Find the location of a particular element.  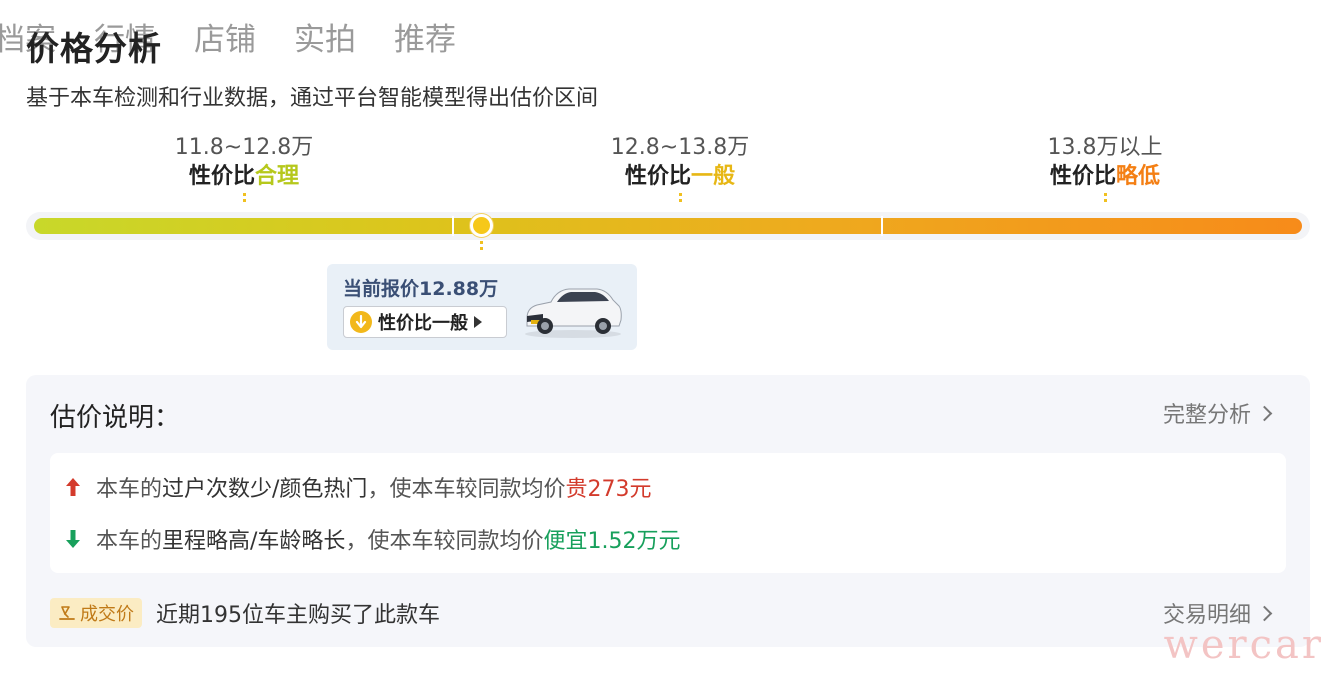

play-arrow-icon is located at coordinates (478, 322).